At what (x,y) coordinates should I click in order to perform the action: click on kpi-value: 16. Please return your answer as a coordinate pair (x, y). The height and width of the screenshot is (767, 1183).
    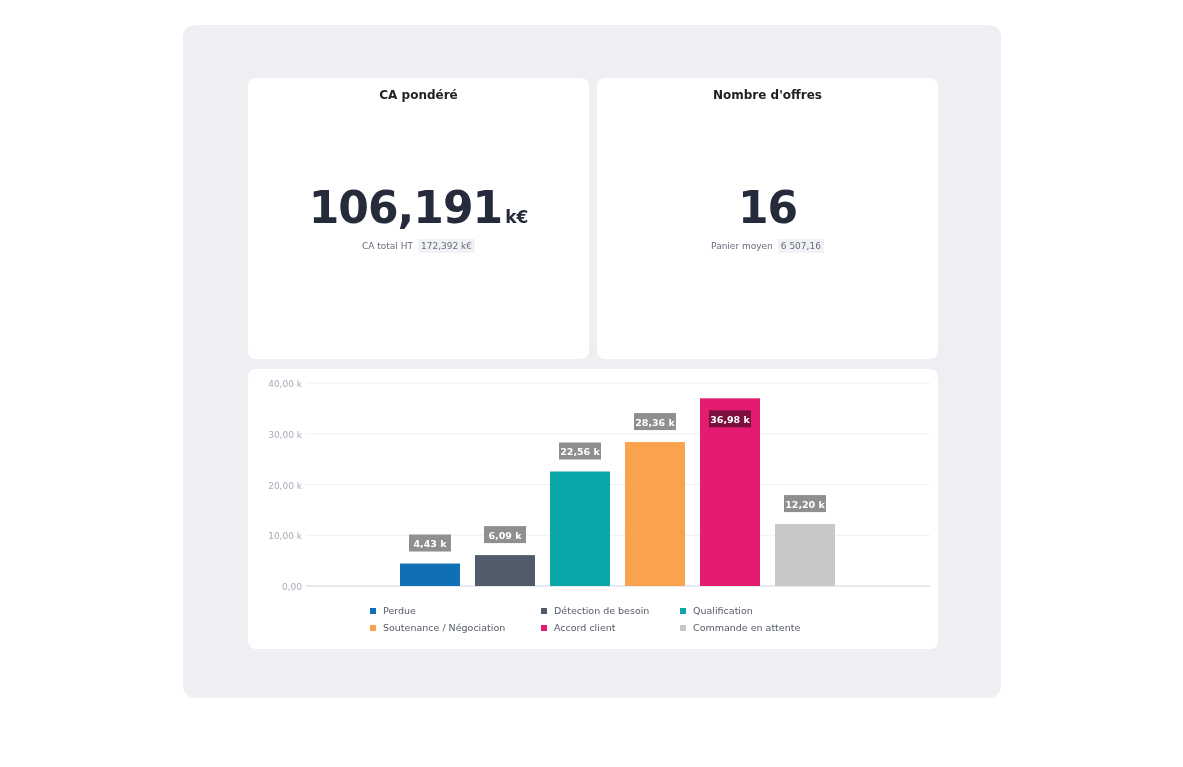
    Looking at the image, I should click on (767, 207).